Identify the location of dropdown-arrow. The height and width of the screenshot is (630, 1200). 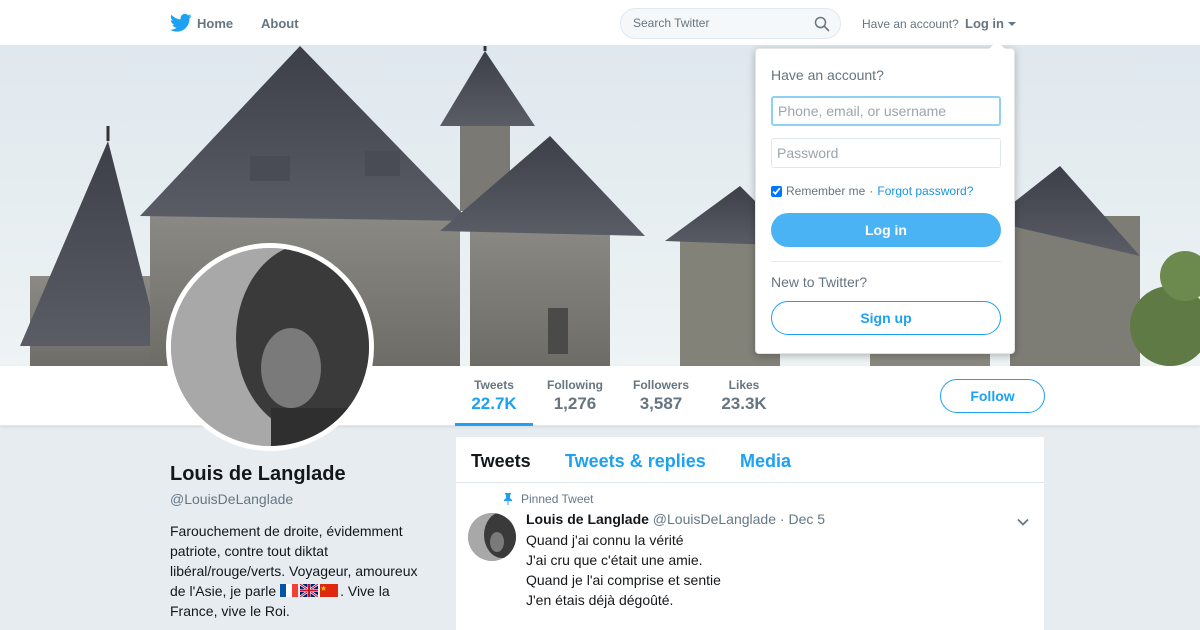
(997, 45).